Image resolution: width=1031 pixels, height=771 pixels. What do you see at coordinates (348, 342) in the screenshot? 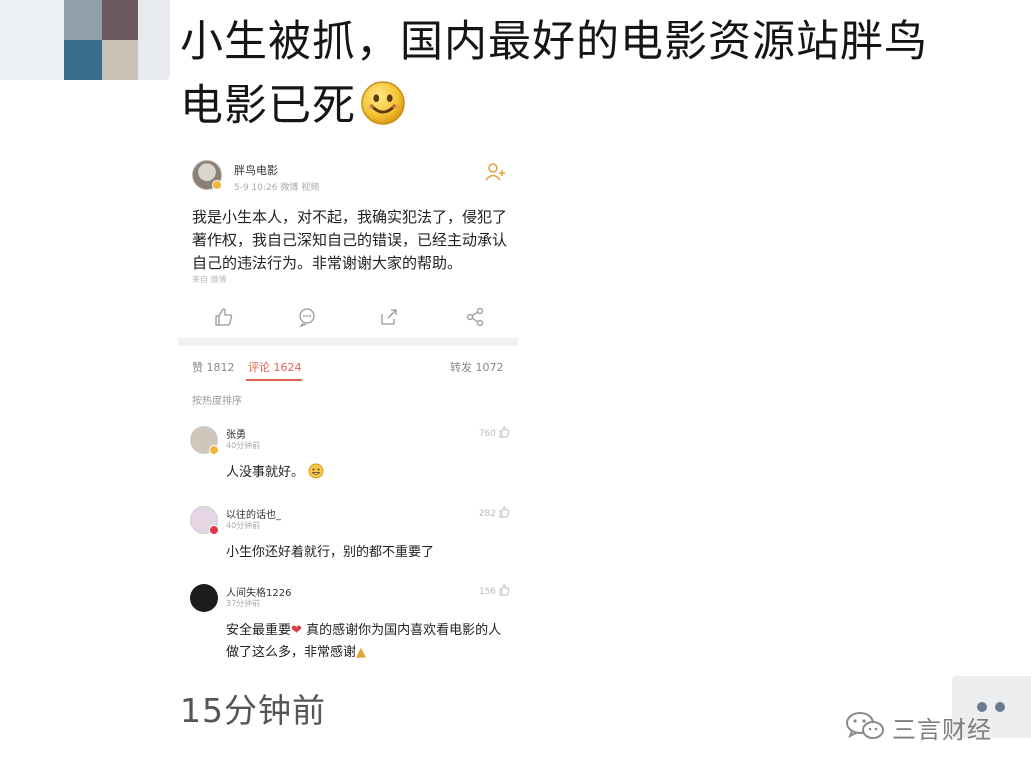
I see `section-divider` at bounding box center [348, 342].